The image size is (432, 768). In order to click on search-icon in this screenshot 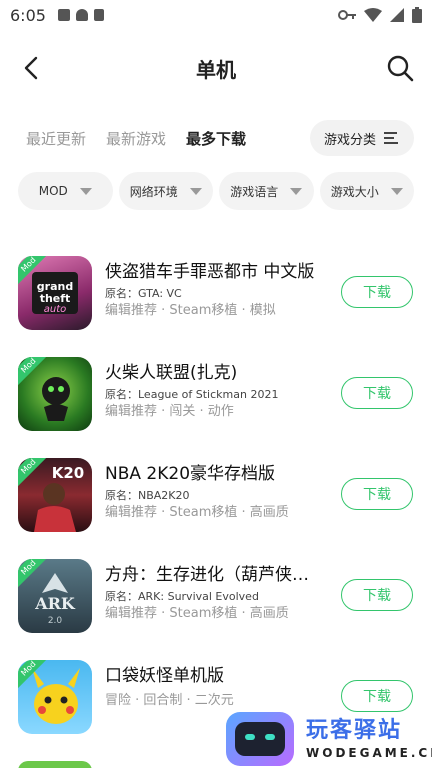, I will do `click(400, 68)`.